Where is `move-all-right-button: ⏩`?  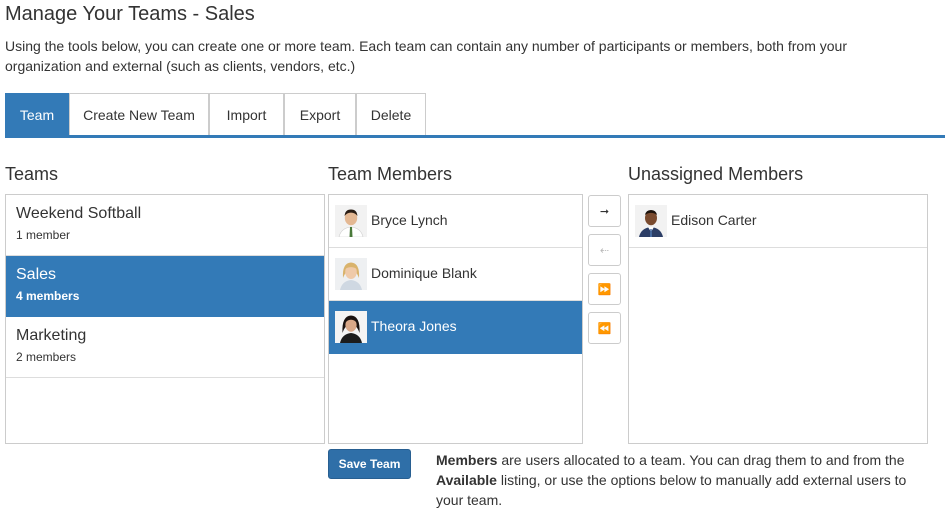 move-all-right-button: ⏩ is located at coordinates (604, 289).